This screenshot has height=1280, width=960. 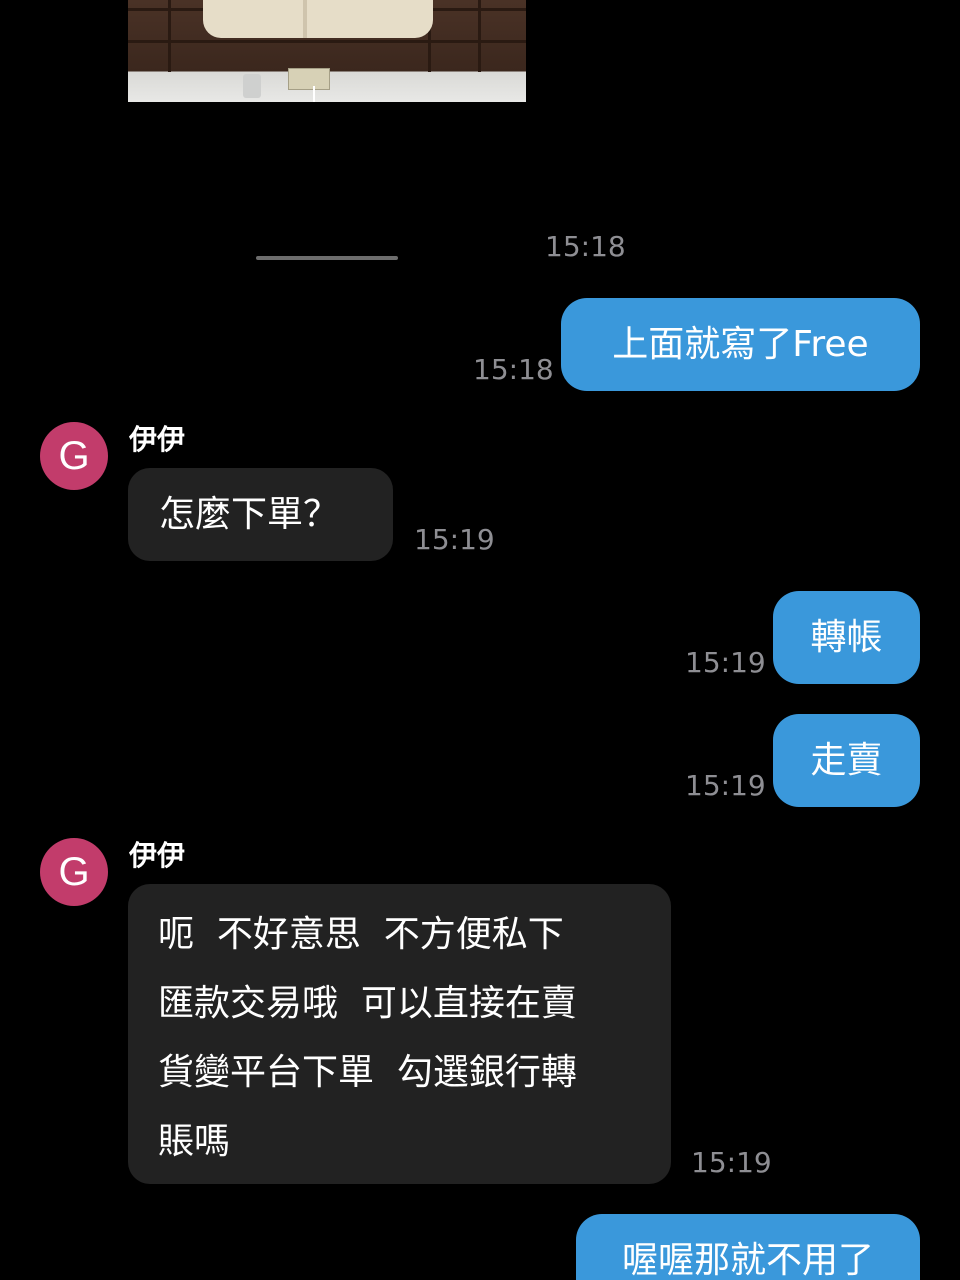 What do you see at coordinates (327, 51) in the screenshot?
I see `shared-photo` at bounding box center [327, 51].